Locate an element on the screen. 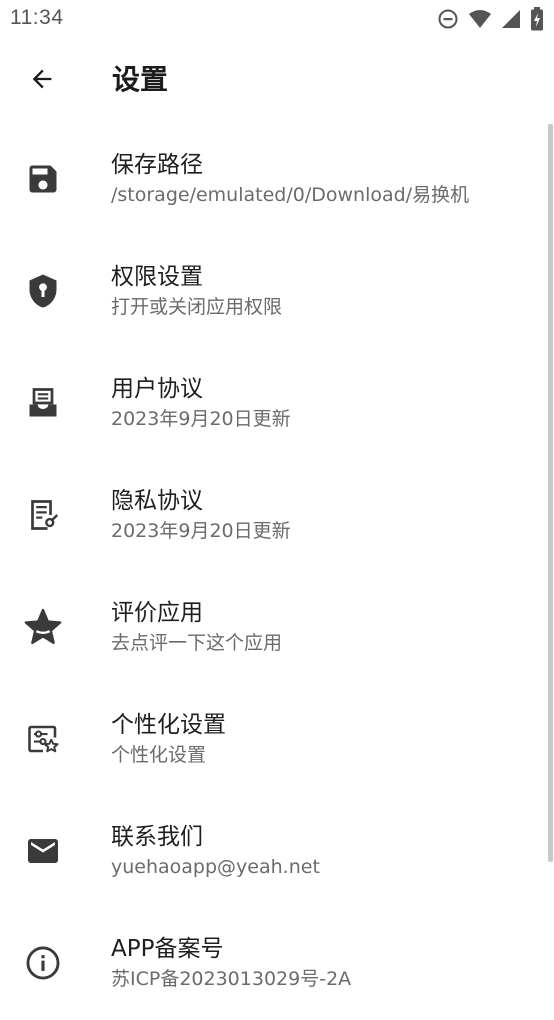 This screenshot has width=554, height=1020. setting-privacy-agreement: 隐私协议 2023年9月20日更新 is located at coordinates (277, 516).